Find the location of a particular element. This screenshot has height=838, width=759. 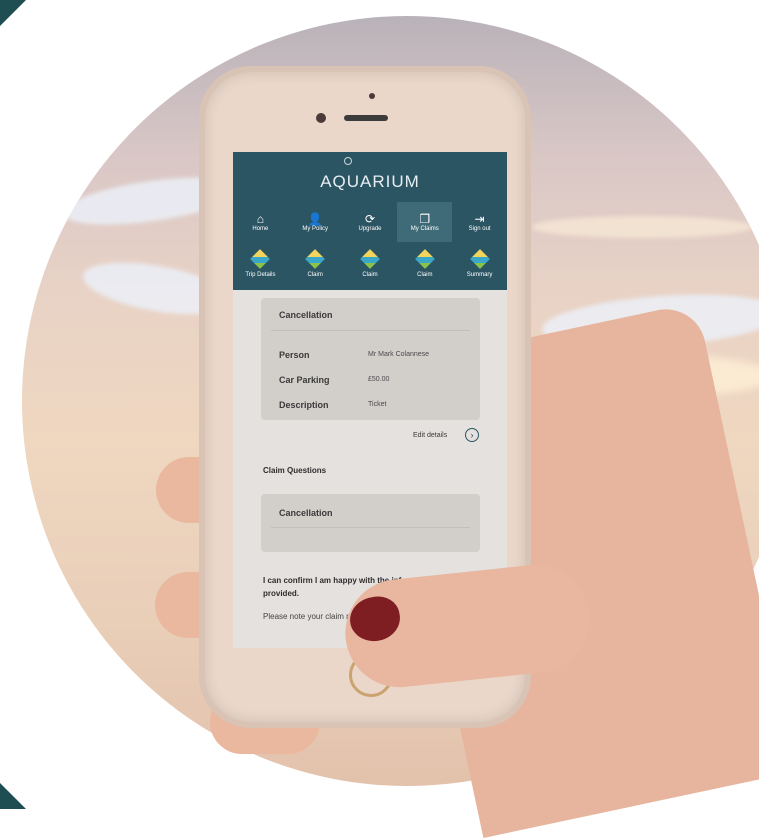

claim-questions-card: Cancellation is located at coordinates (370, 523).